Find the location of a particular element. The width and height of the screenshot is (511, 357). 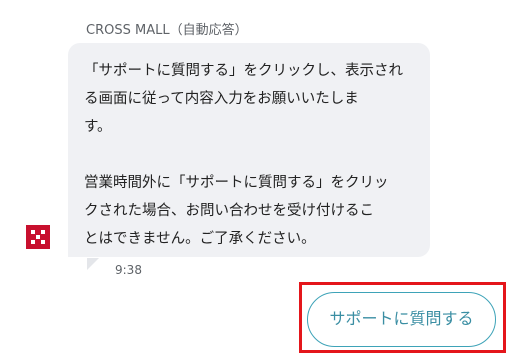

message-line: クされた場合、お問い合わせを受け付けるこ is located at coordinates (229, 211).